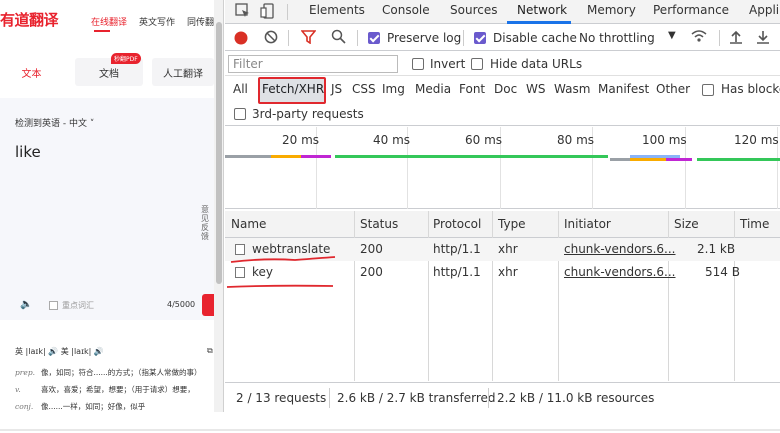  Describe the element at coordinates (200, 21) in the screenshot. I see `nav-simultaneous: 同传翻` at that location.